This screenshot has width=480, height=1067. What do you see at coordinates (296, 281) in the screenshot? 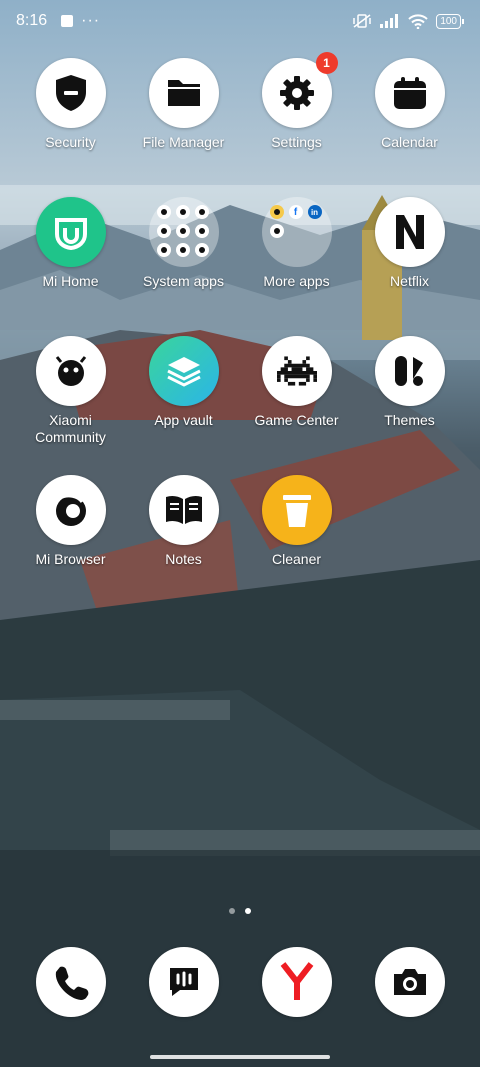
I see `app-label: More apps` at bounding box center [296, 281].